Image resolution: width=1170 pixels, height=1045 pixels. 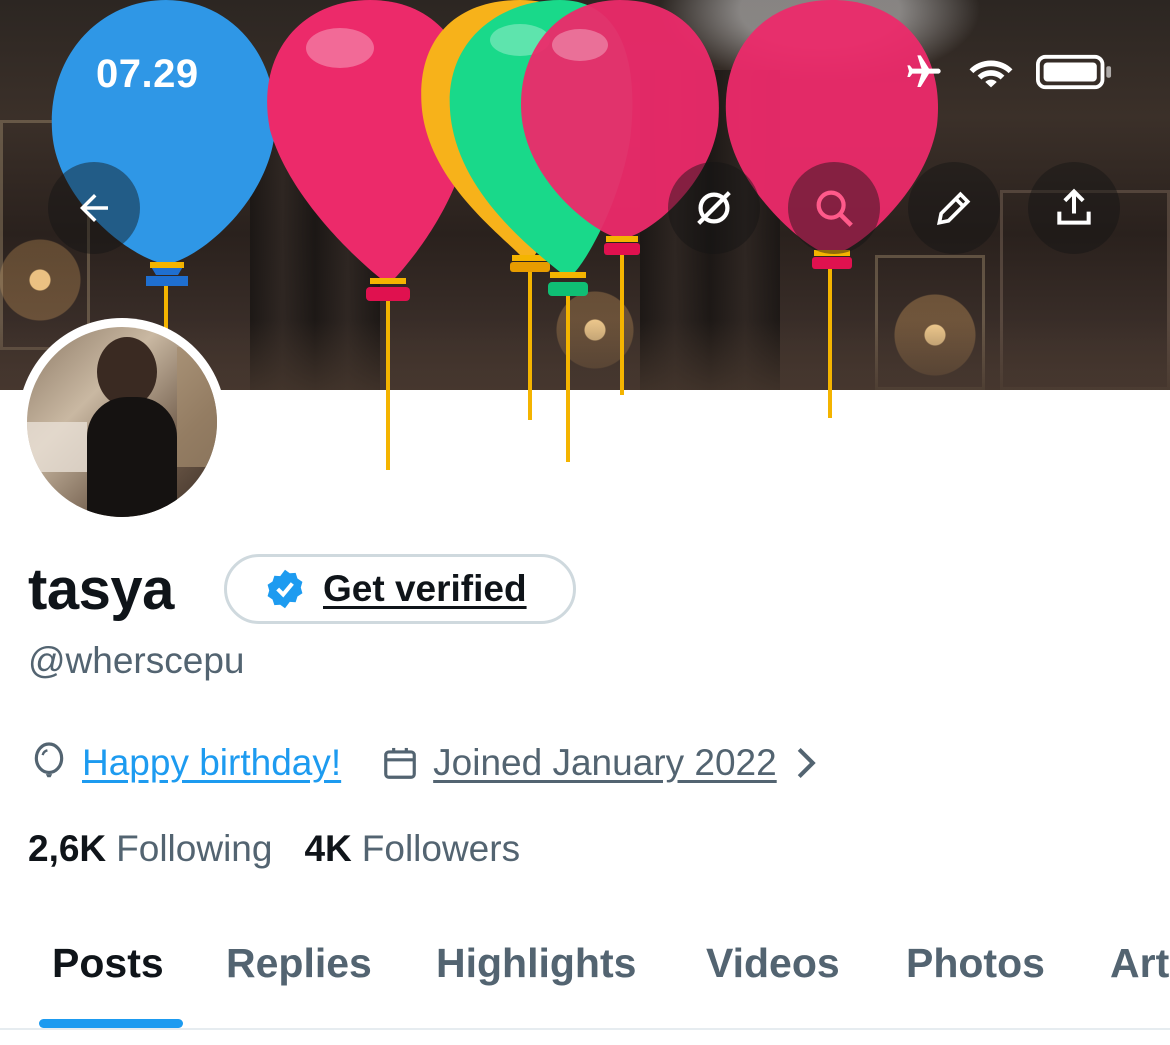 What do you see at coordinates (425, 588) in the screenshot?
I see `get-verified-label: Get verified` at bounding box center [425, 588].